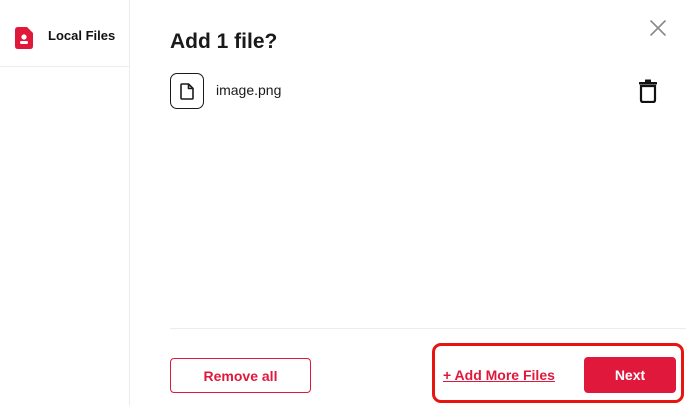 Image resolution: width=686 pixels, height=406 pixels. I want to click on local-file-icon, so click(24, 38).